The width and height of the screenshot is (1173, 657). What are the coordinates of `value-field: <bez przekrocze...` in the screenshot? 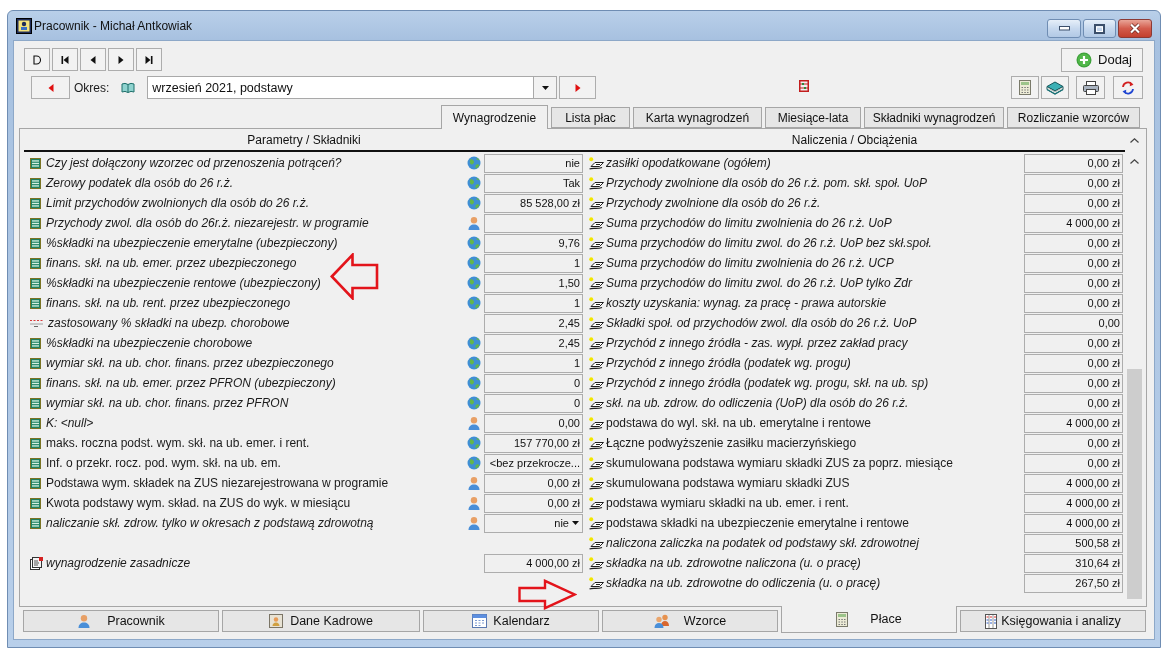 It's located at (533, 463).